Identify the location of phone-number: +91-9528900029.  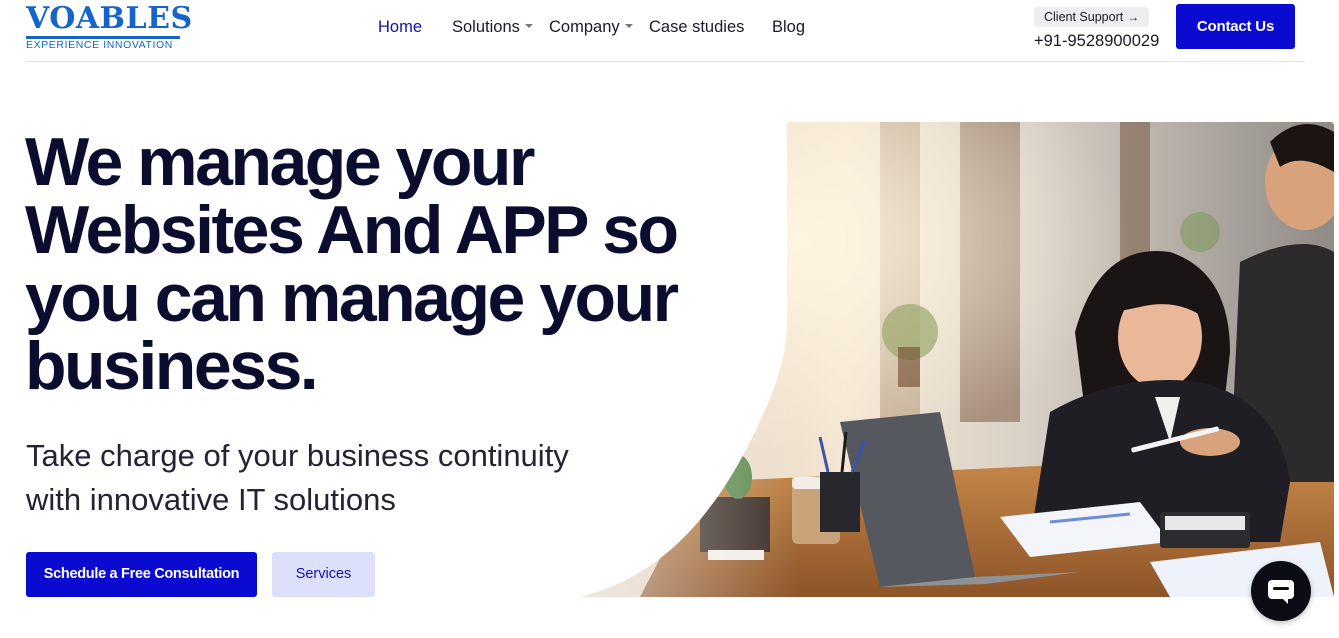
(1096, 41).